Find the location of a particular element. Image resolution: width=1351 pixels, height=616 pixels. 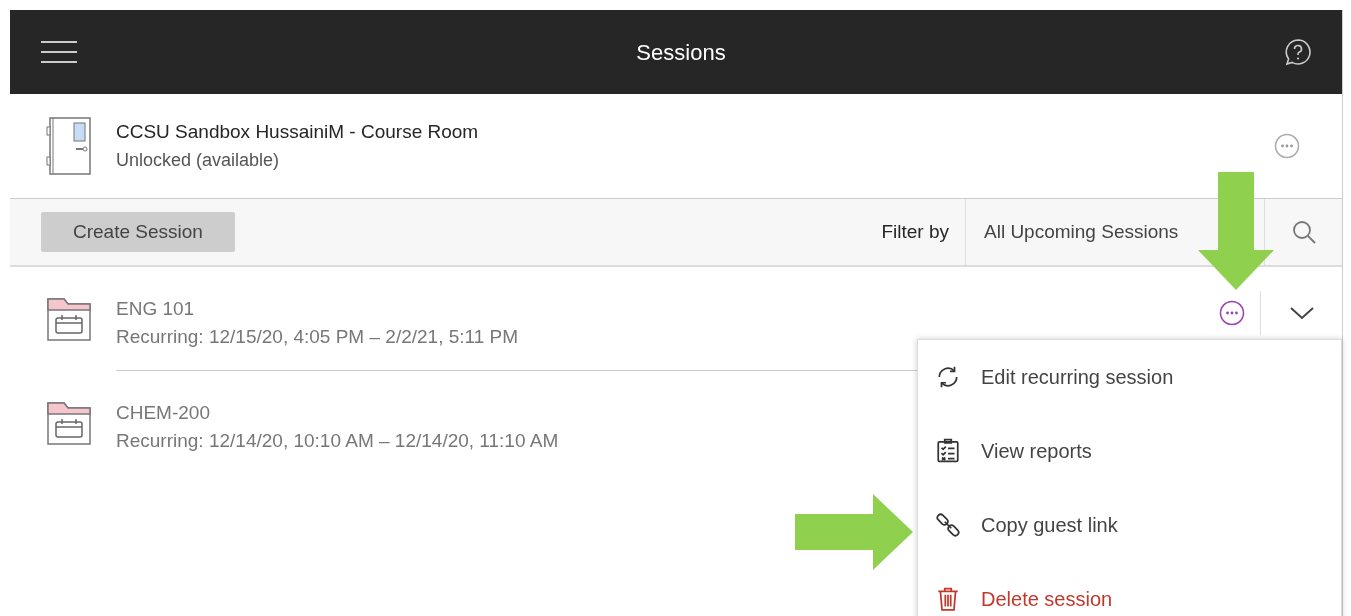

room-status: Unlocked (available) is located at coordinates (198, 160).